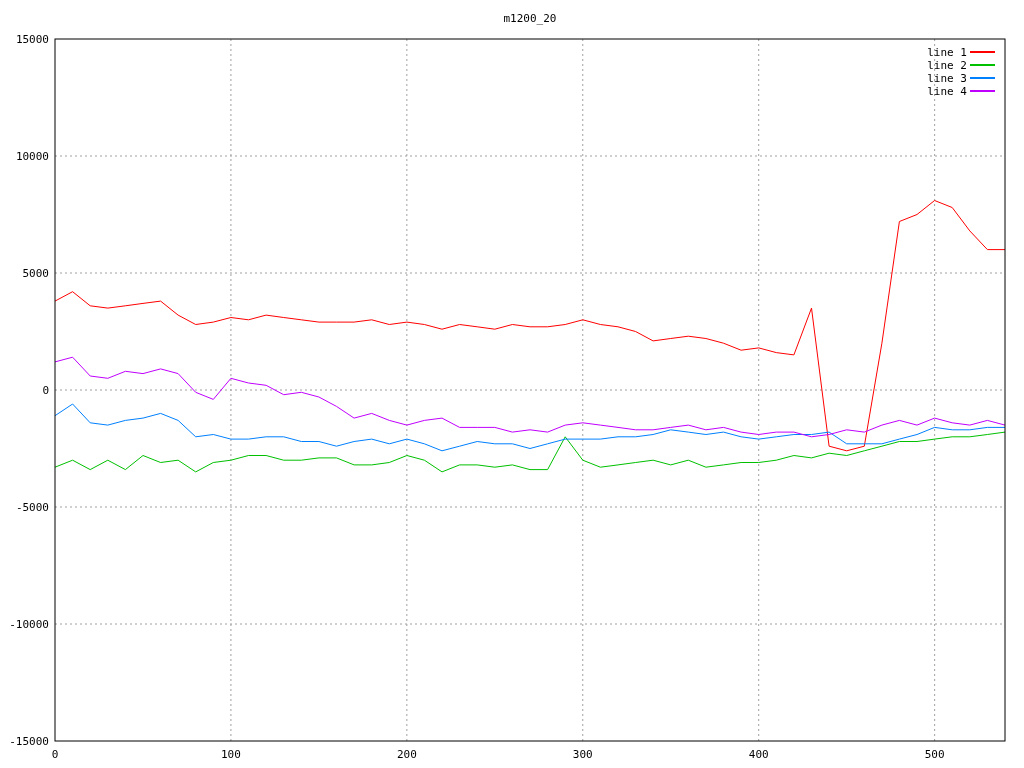 The height and width of the screenshot is (768, 1024). What do you see at coordinates (35, 273) in the screenshot?
I see `axis-tick-label: 5000` at bounding box center [35, 273].